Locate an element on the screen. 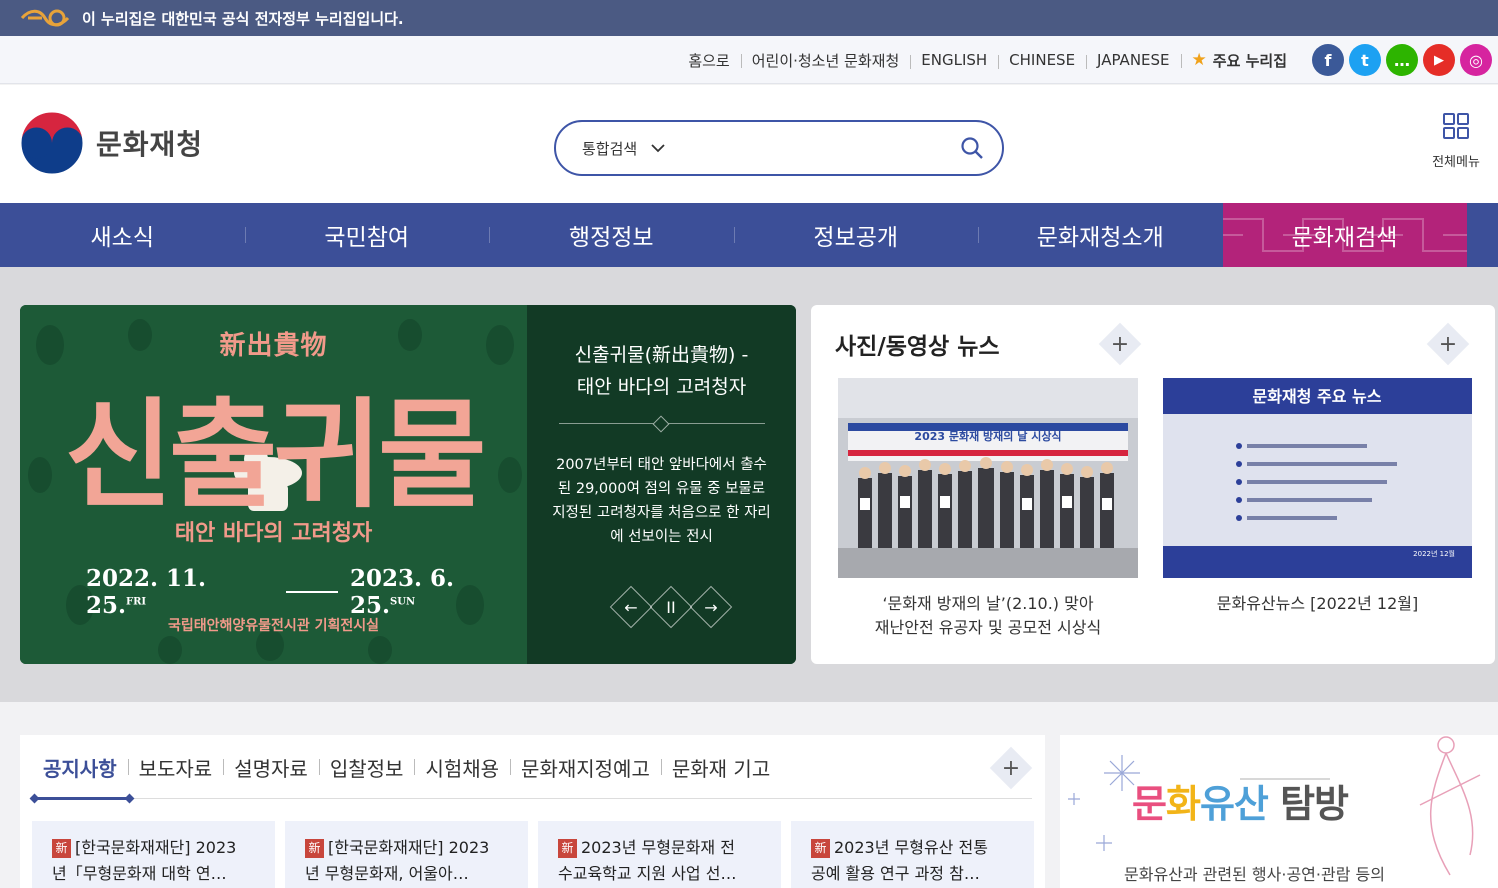  video-news-card: 문화재청 주요 뉴스 2022년 12월 문화유산뉴스 [2022년 12월] is located at coordinates (1317, 497).